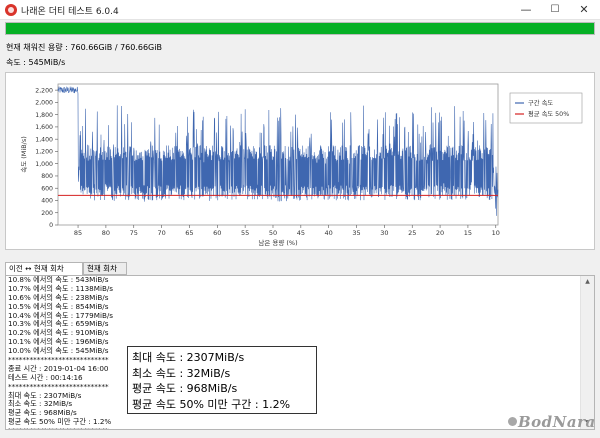 This screenshot has height=438, width=600. I want to click on current-speed-label: 속도 : 545MiB/s, so click(36, 62).